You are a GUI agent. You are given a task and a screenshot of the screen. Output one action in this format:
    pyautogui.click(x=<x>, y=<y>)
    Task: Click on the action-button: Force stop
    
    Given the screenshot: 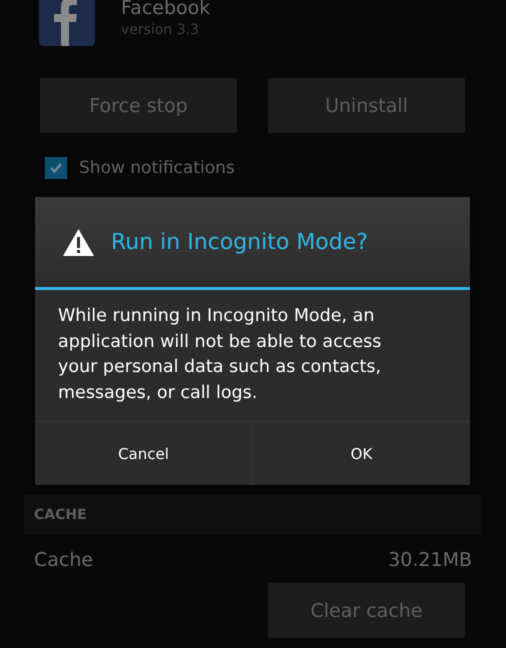 What is the action you would take?
    pyautogui.click(x=138, y=105)
    